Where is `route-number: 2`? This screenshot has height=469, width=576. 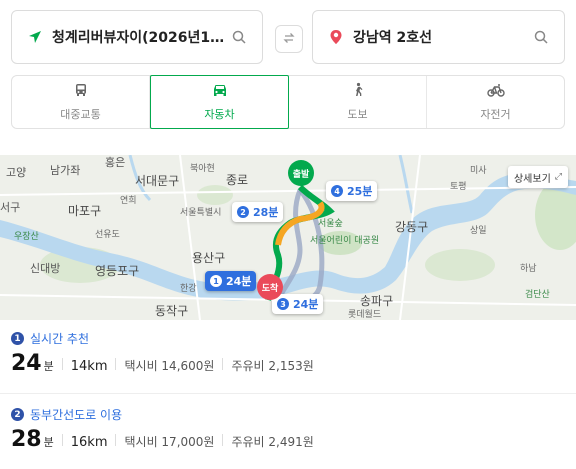 route-number: 2 is located at coordinates (243, 212).